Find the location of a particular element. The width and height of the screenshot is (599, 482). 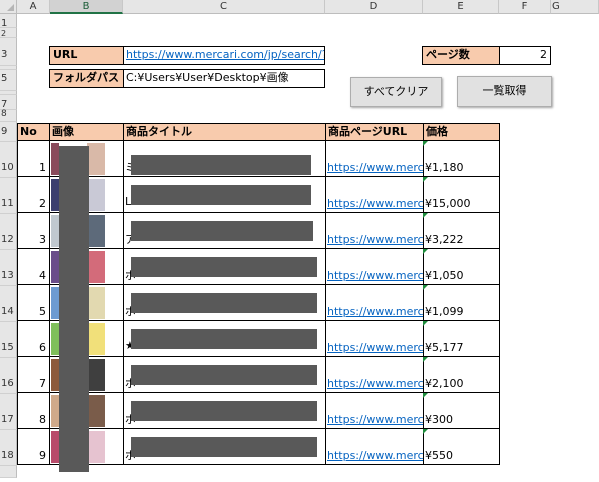

page-count-label: ページ数 is located at coordinates (461, 55).